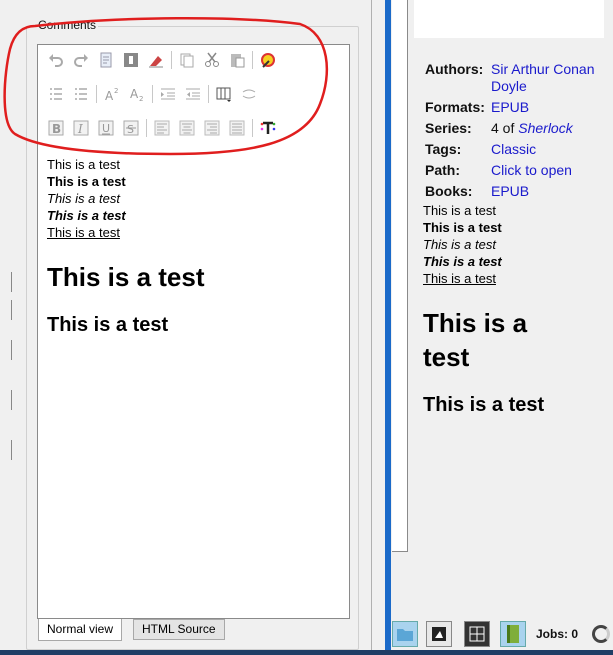 The height and width of the screenshot is (655, 613). Describe the element at coordinates (510, 107) in the screenshot. I see `formats-link: EPUB` at that location.